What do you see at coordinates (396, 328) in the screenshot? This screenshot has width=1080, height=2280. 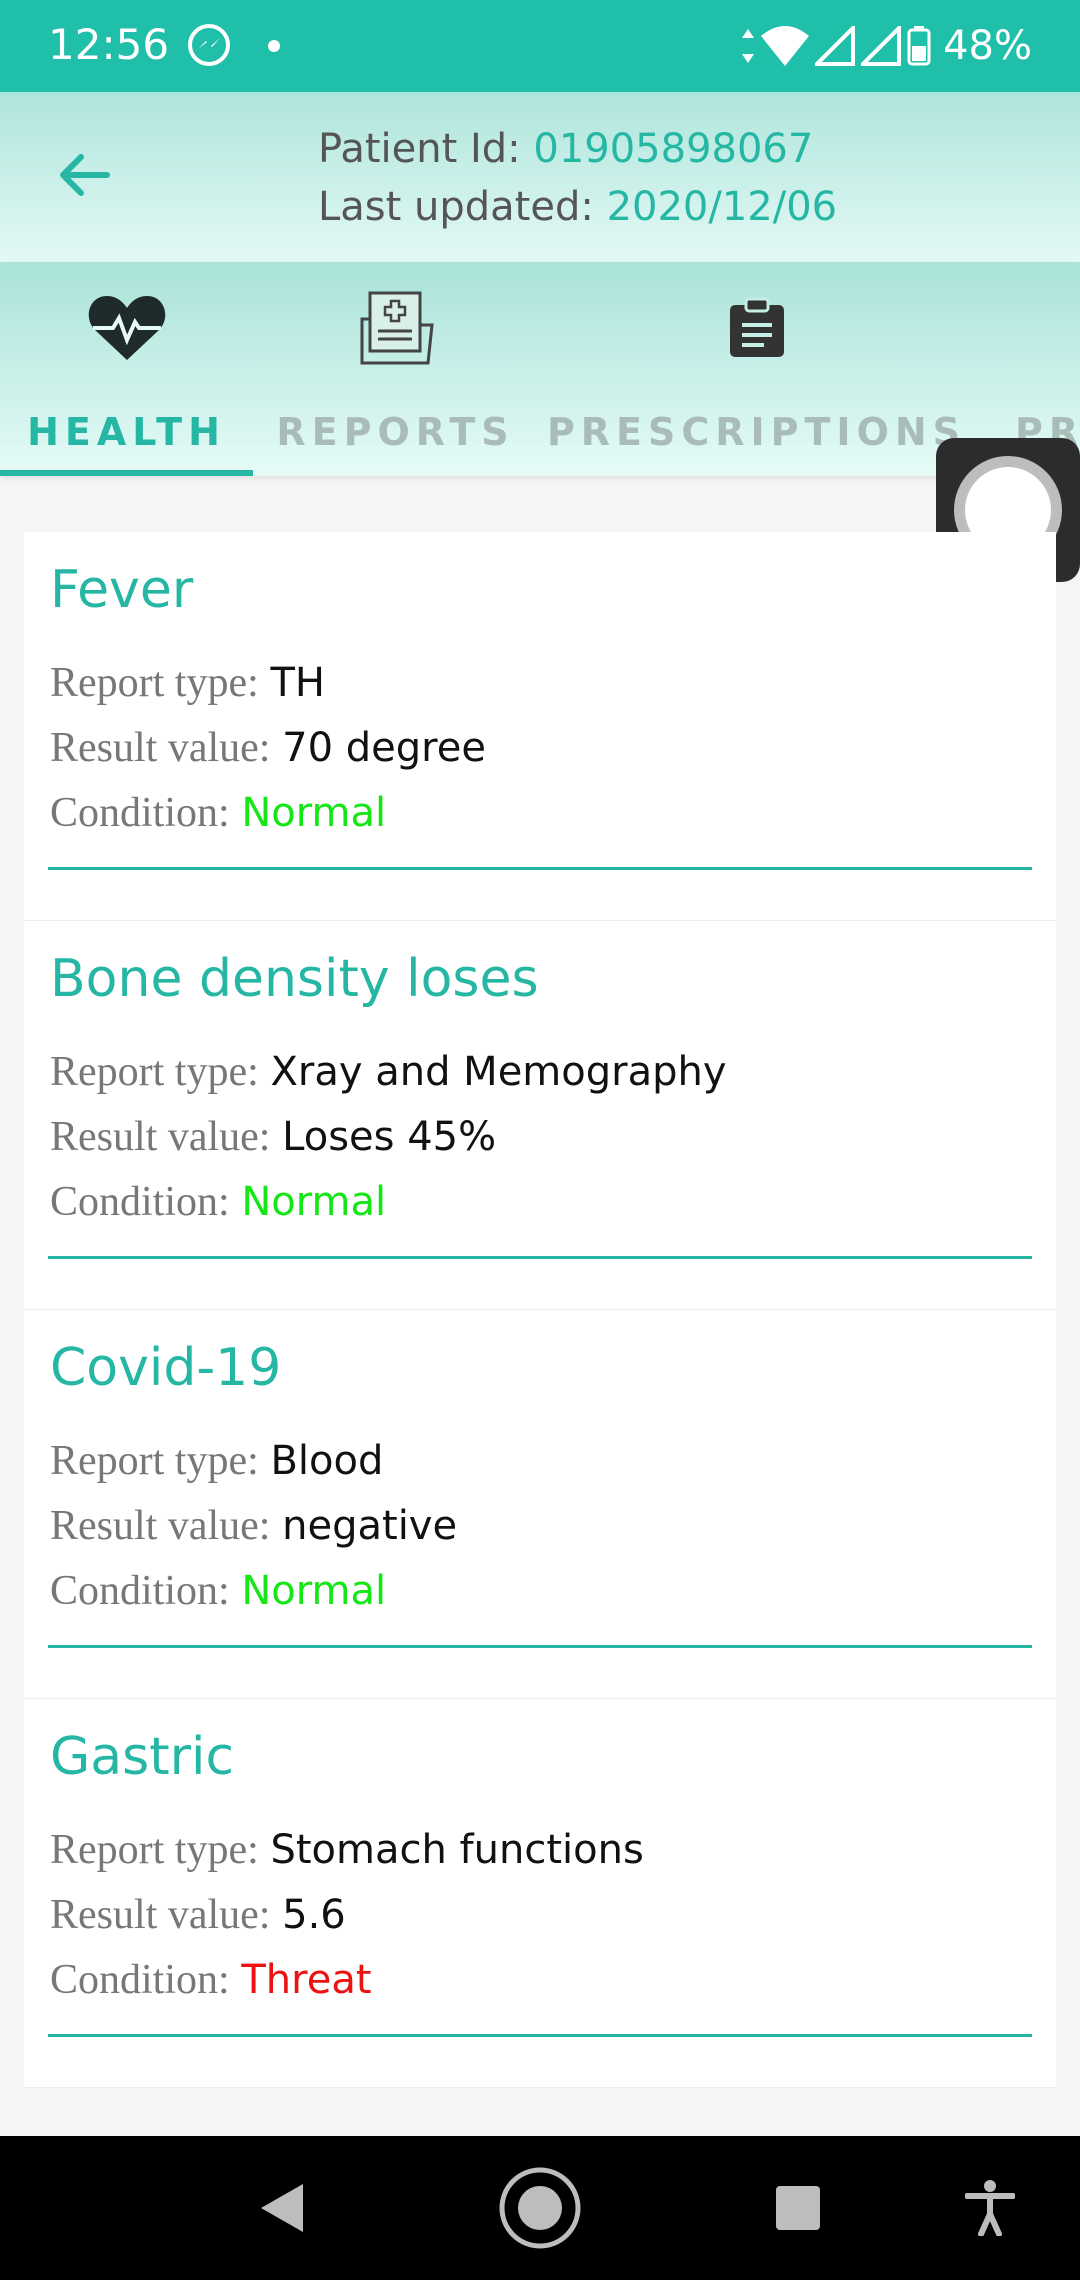 I see `medical-folder-icon` at bounding box center [396, 328].